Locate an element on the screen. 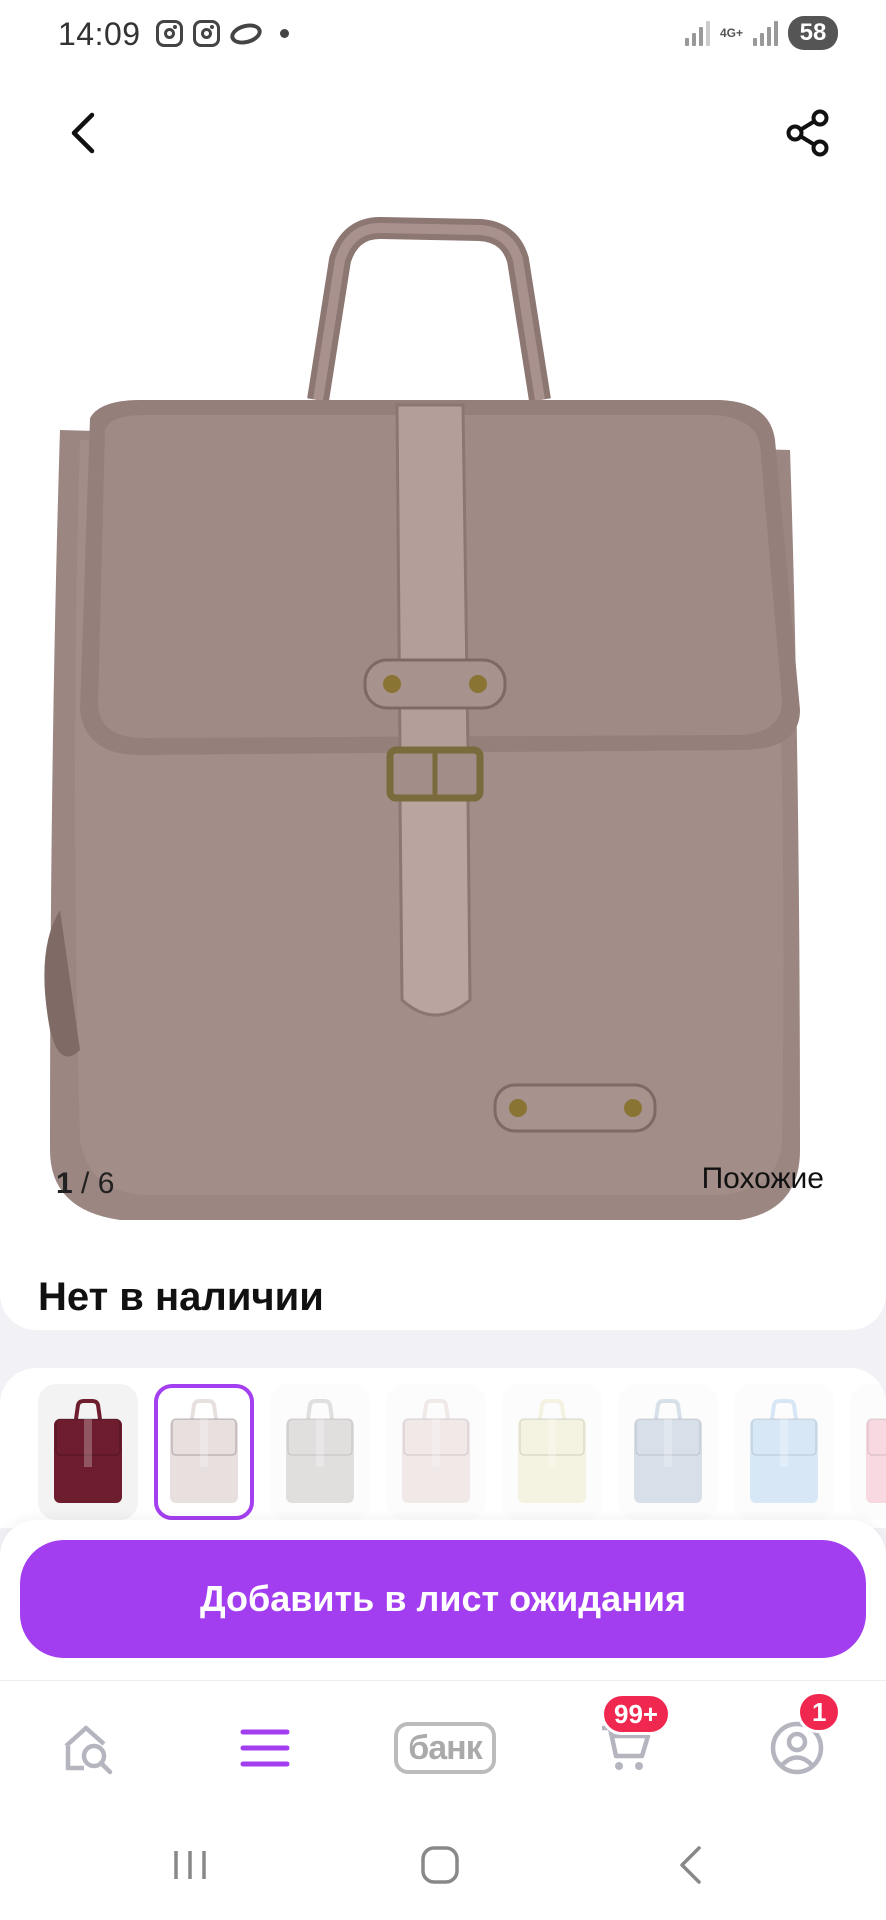  nav-home-search is located at coordinates (90, 1748).